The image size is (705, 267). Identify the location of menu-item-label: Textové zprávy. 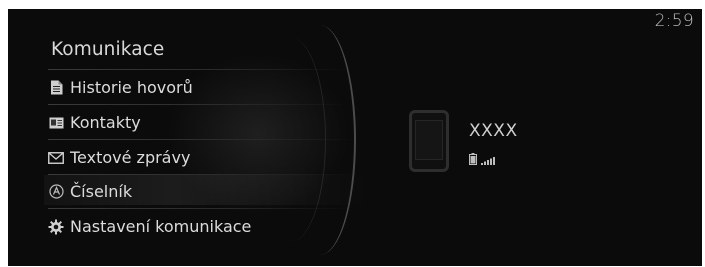
(130, 157).